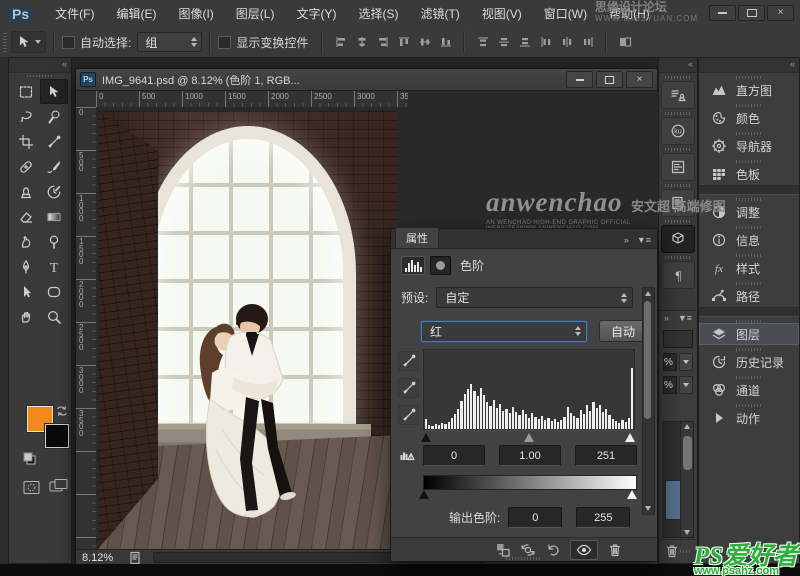 This screenshot has width=800, height=576. Describe the element at coordinates (378, 14) in the screenshot. I see `menu-item-5: 选择(S)` at that location.